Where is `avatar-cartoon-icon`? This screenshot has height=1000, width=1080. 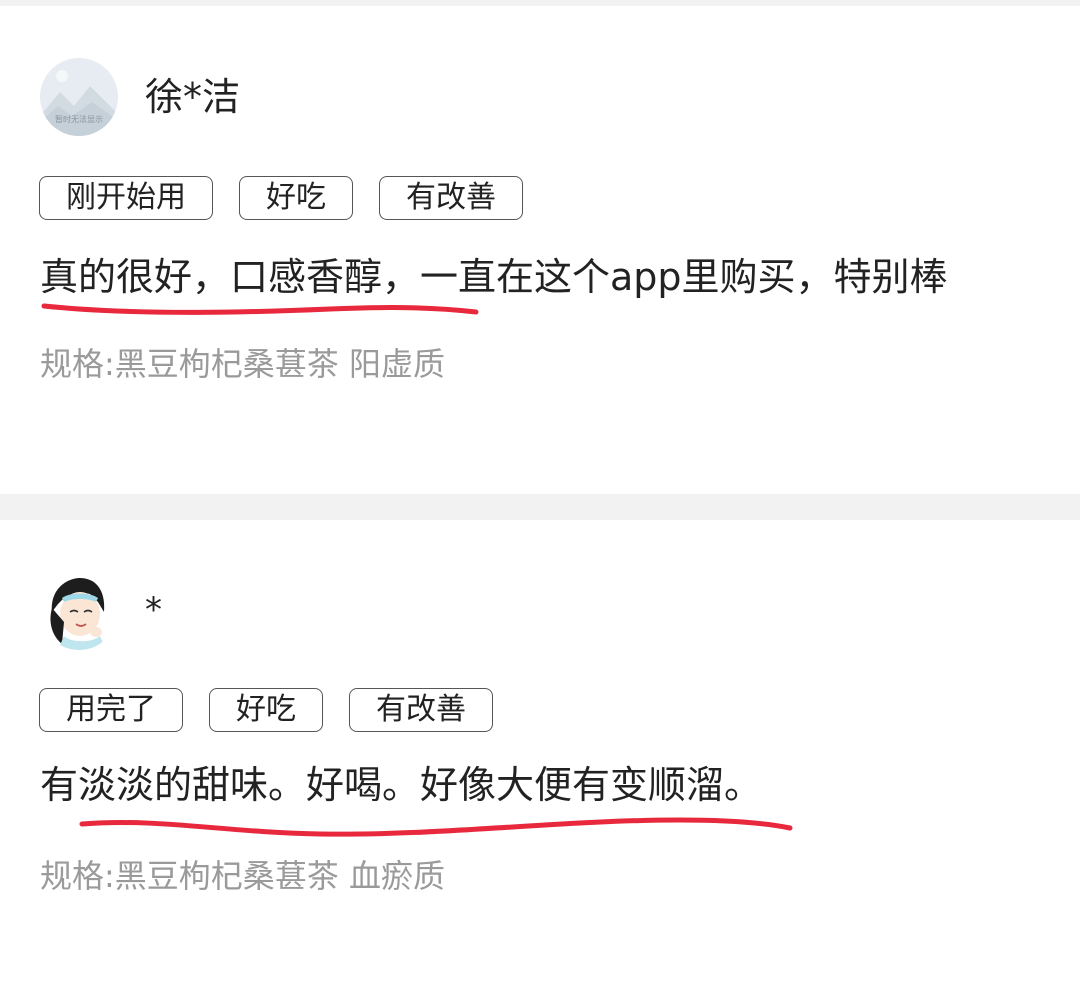
avatar-cartoon-icon is located at coordinates (79, 611).